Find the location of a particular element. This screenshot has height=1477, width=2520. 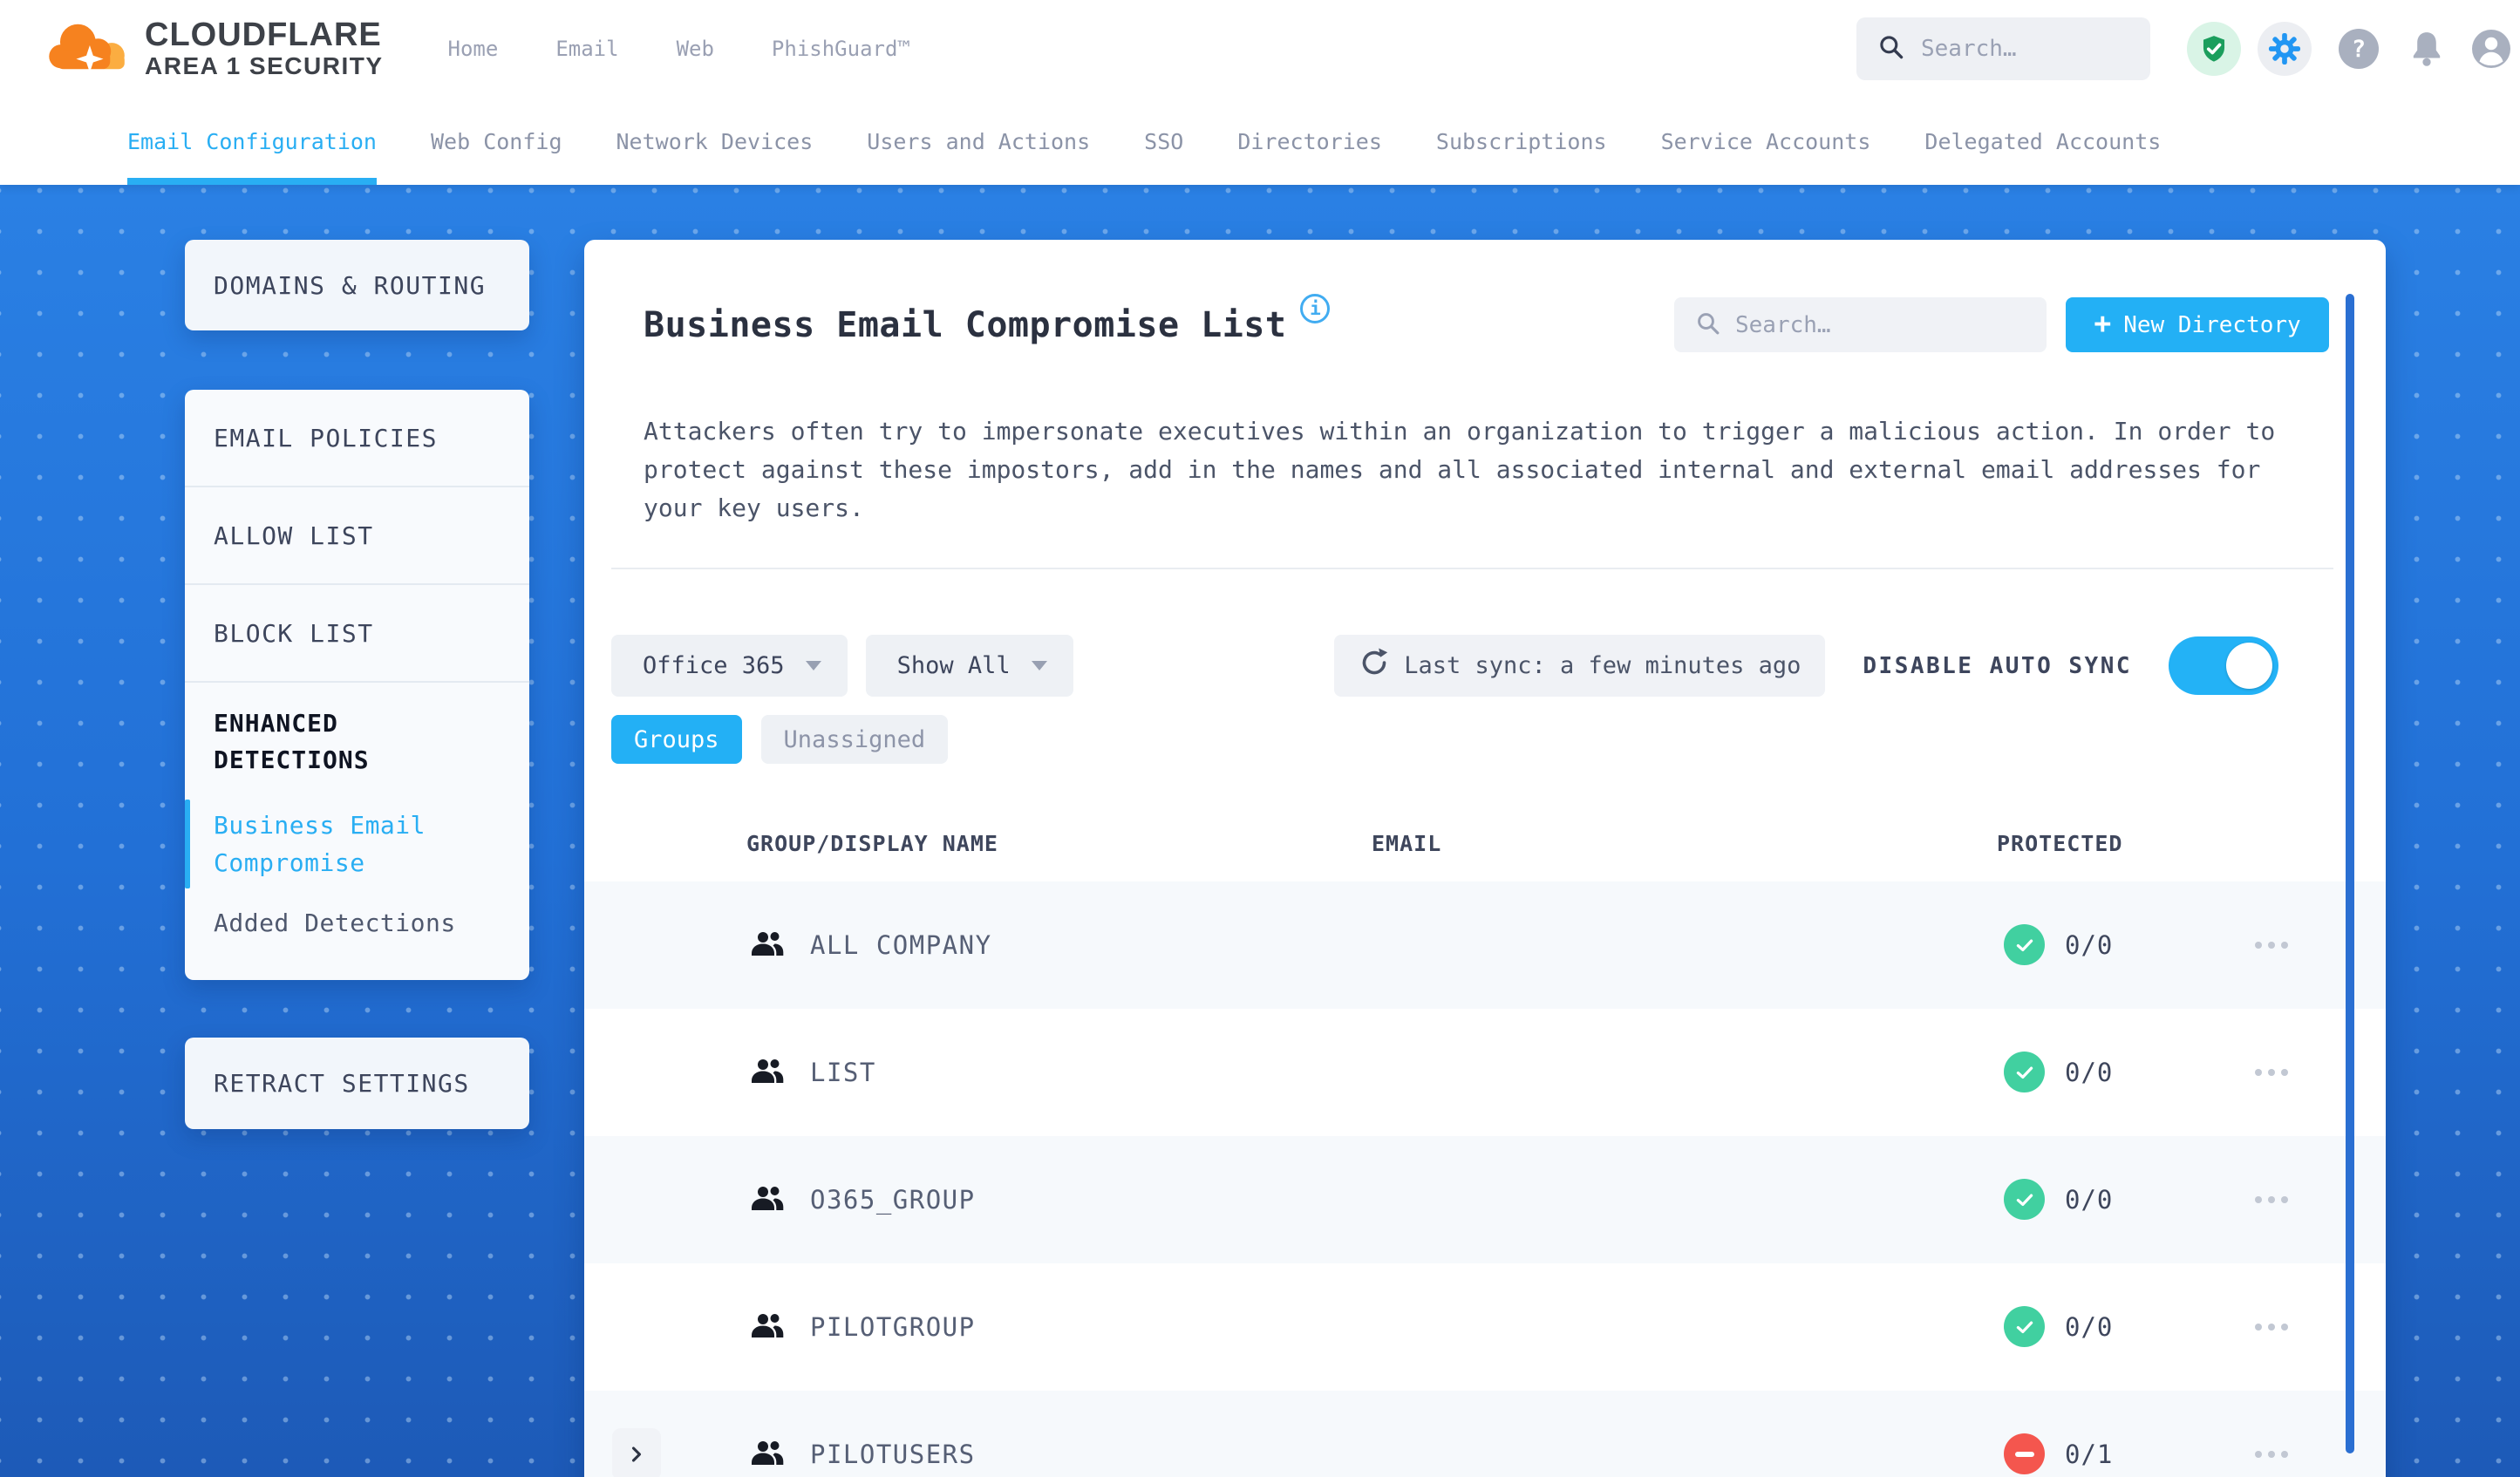

last-sync-button: Last sync: a few minutes ago is located at coordinates (1580, 666).